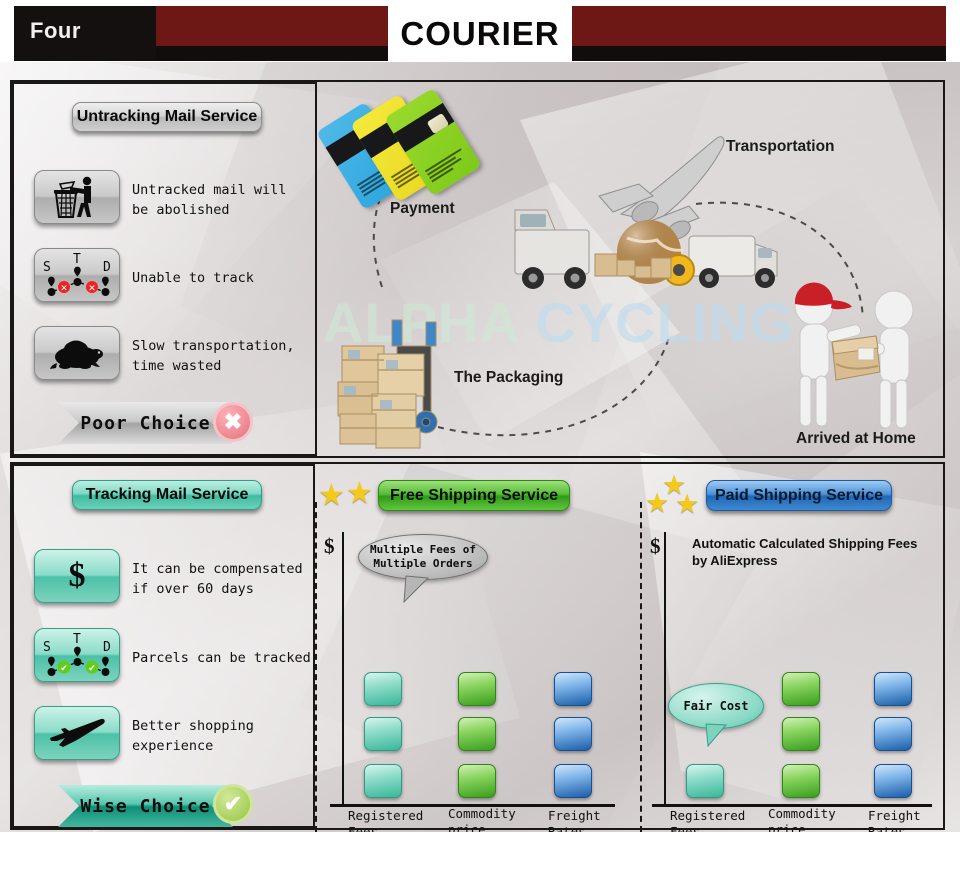 The height and width of the screenshot is (881, 960). Describe the element at coordinates (329, 546) in the screenshot. I see `free-axis-currency-symbol: $` at that location.